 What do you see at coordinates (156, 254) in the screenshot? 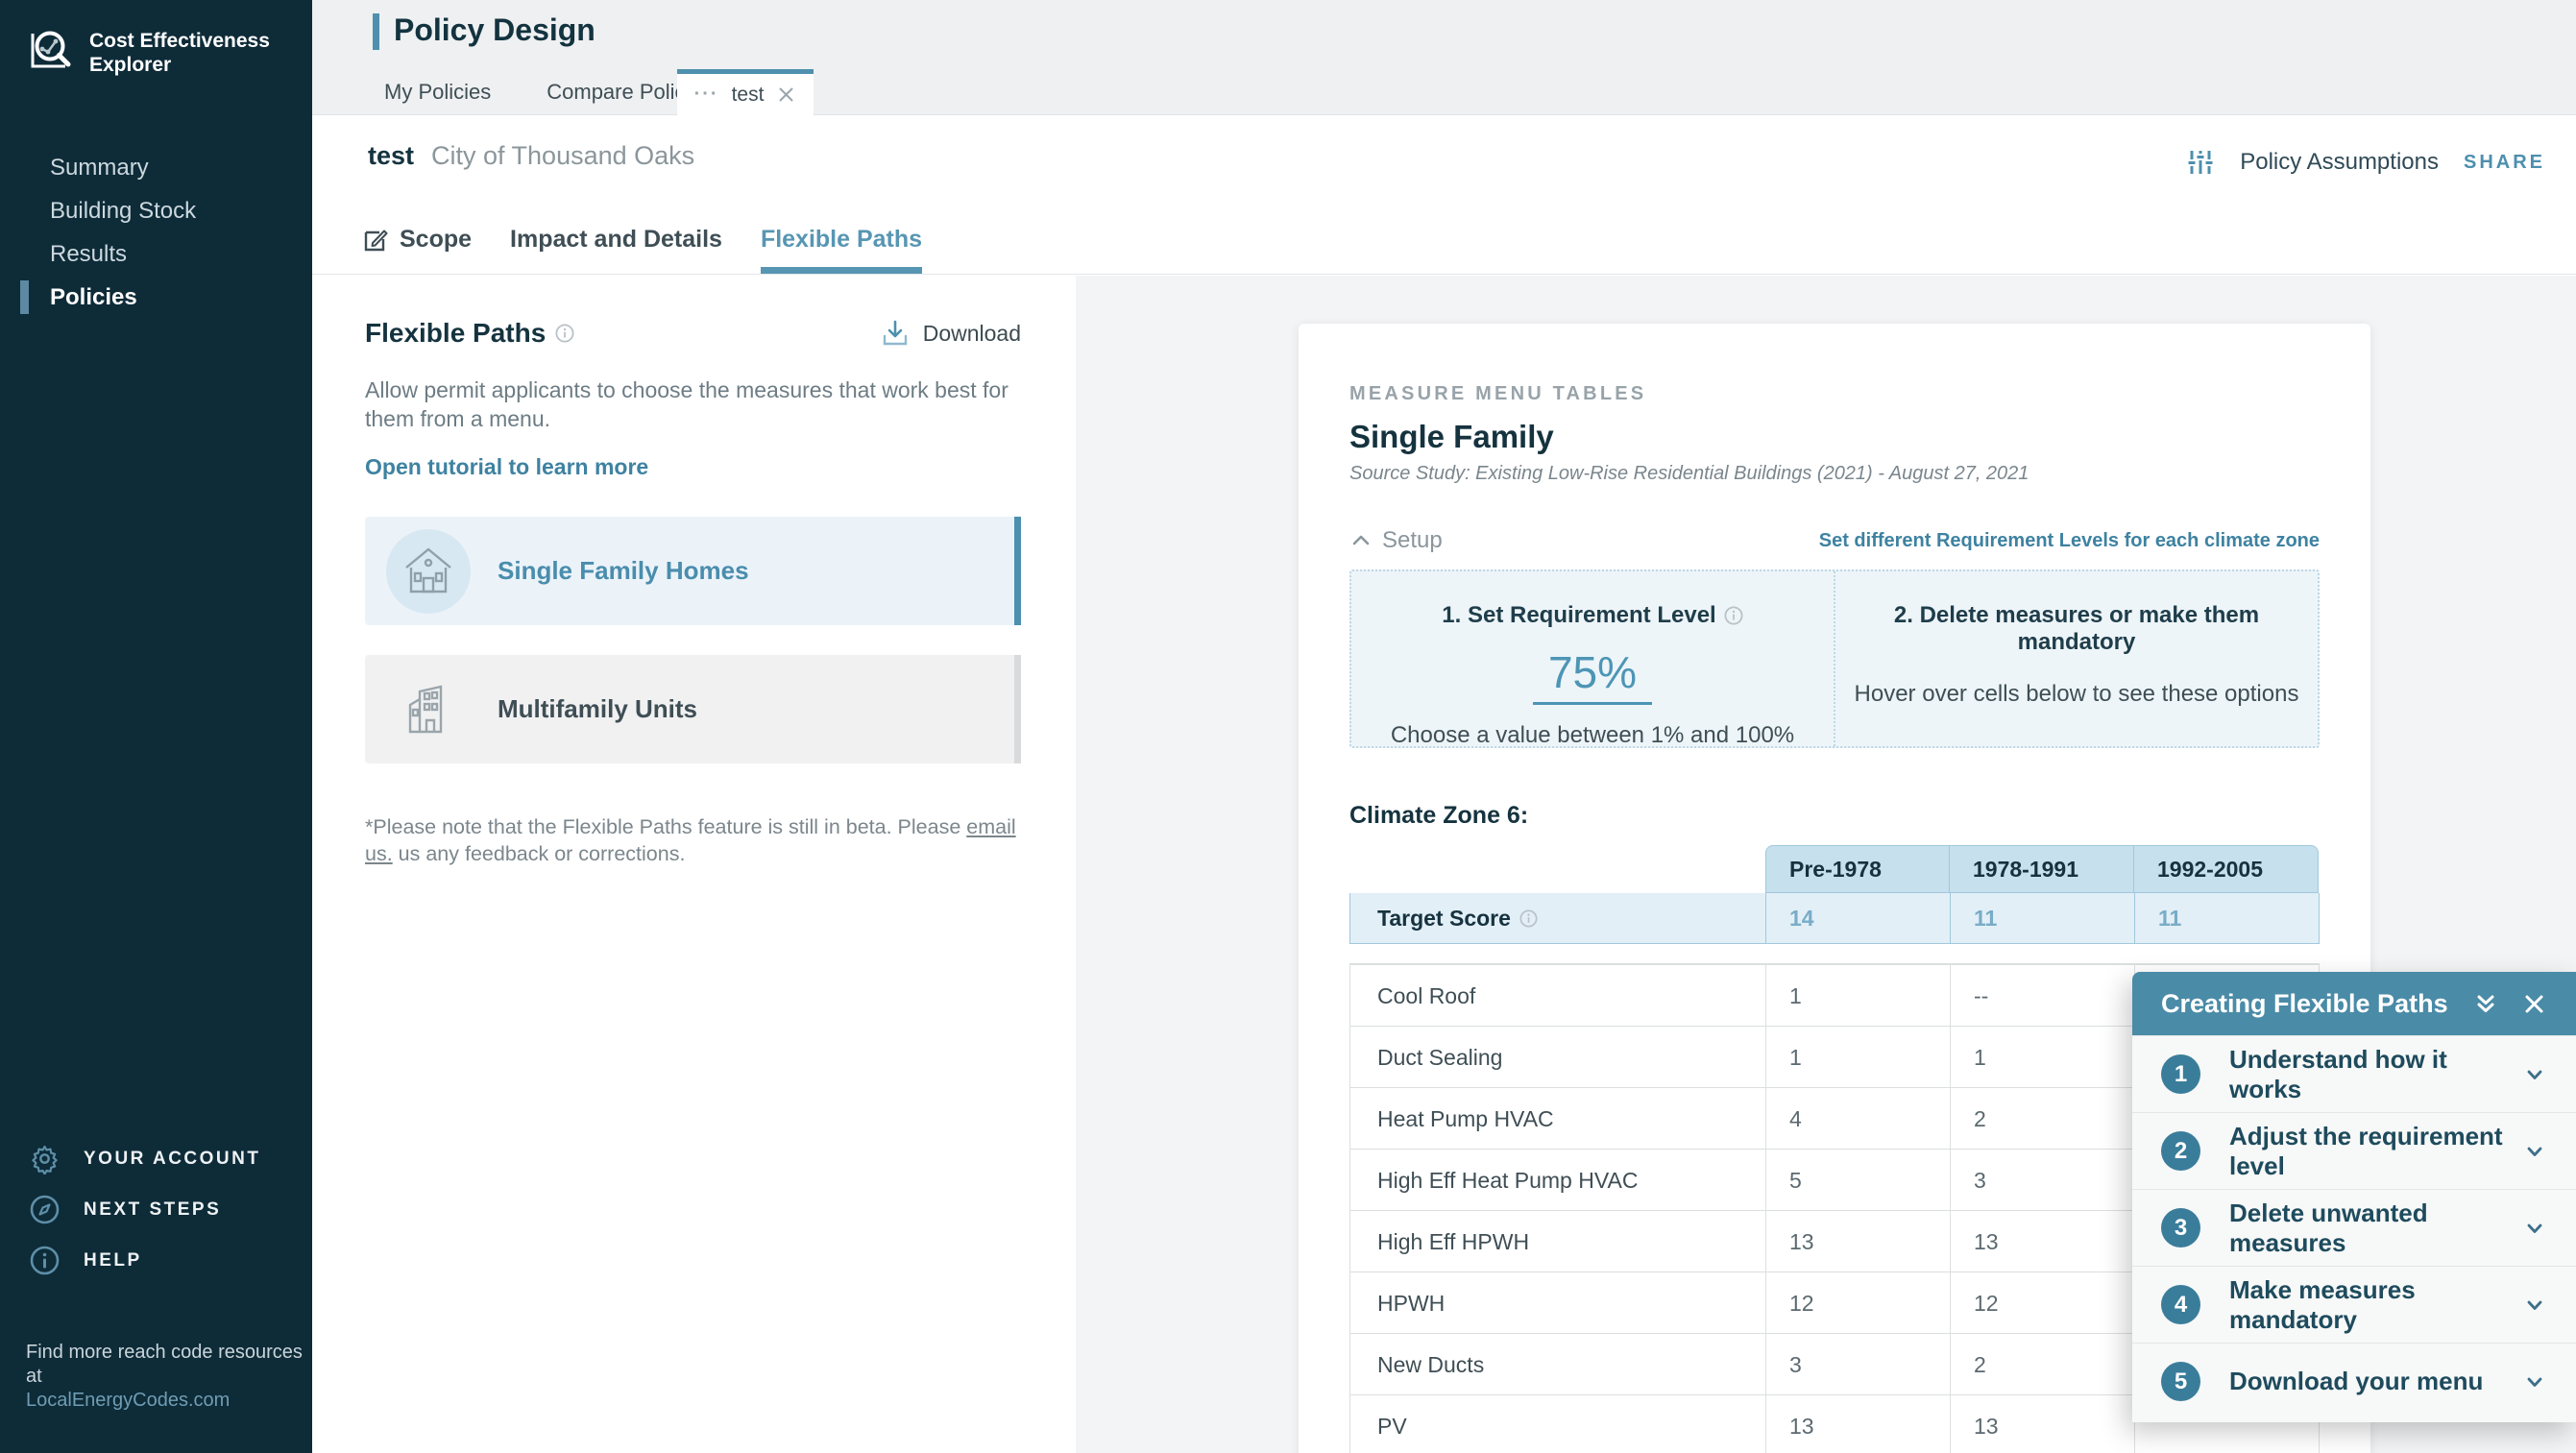
I see `sidebar-nav-item: Results` at bounding box center [156, 254].